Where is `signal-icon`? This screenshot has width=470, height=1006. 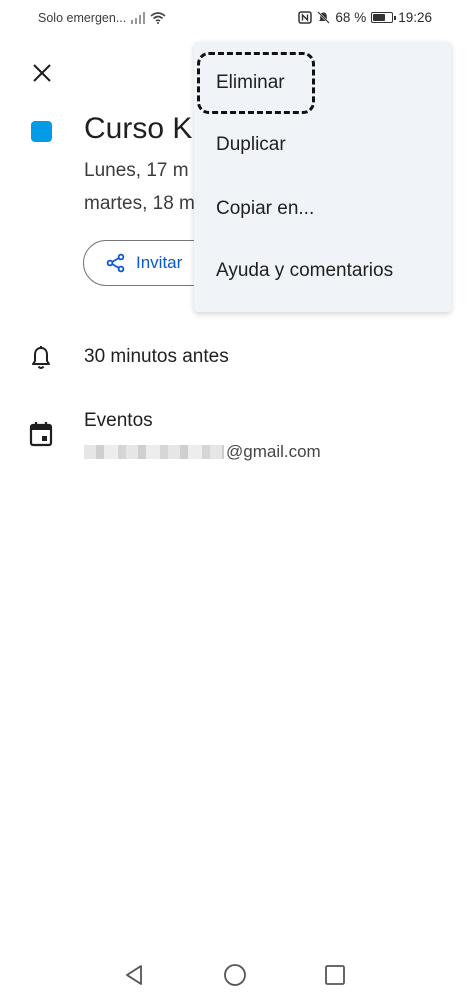 signal-icon is located at coordinates (138, 18).